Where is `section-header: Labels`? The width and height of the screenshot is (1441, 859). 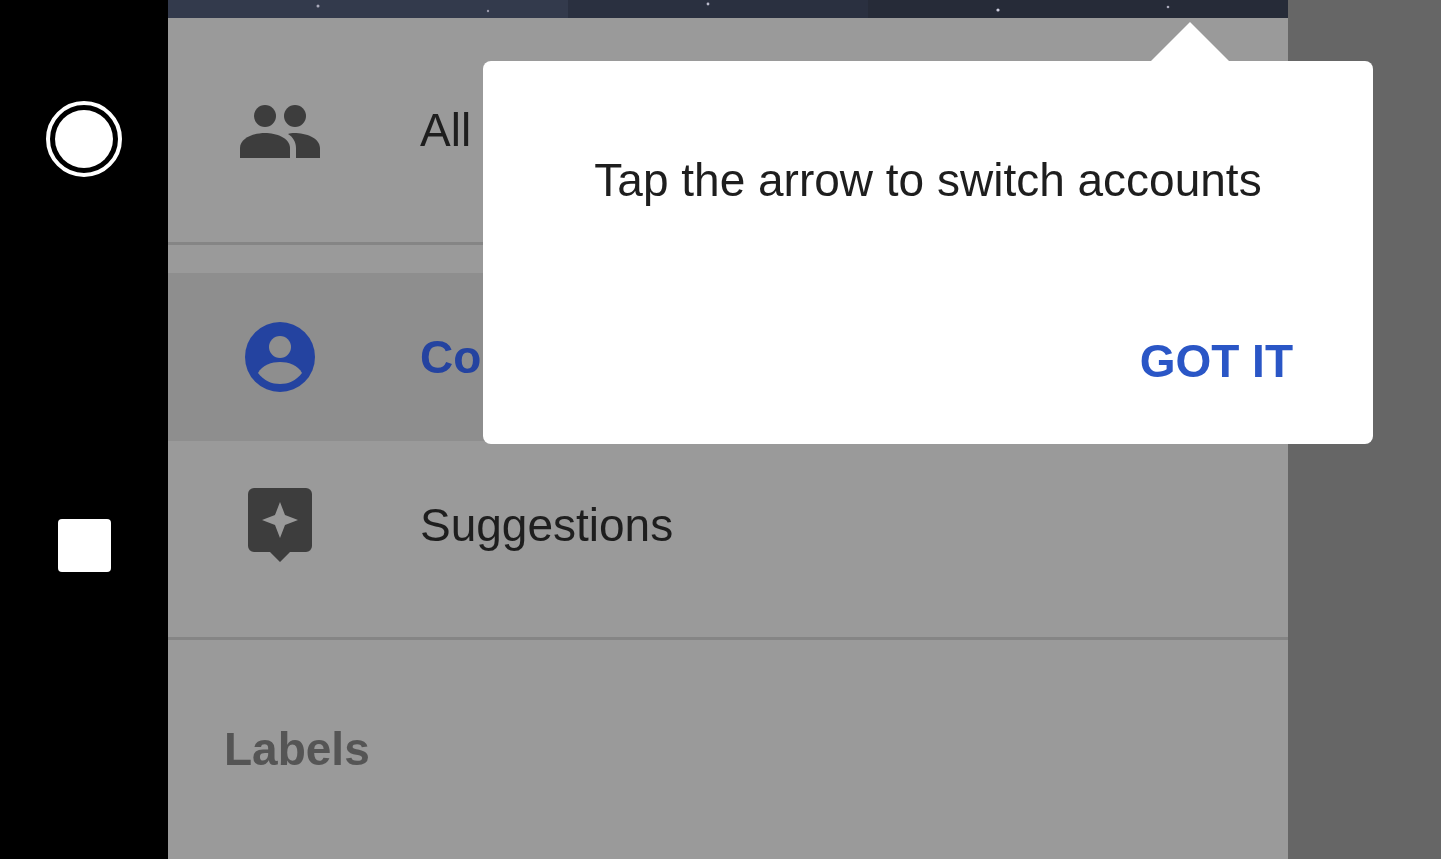
section-header: Labels is located at coordinates (297, 749).